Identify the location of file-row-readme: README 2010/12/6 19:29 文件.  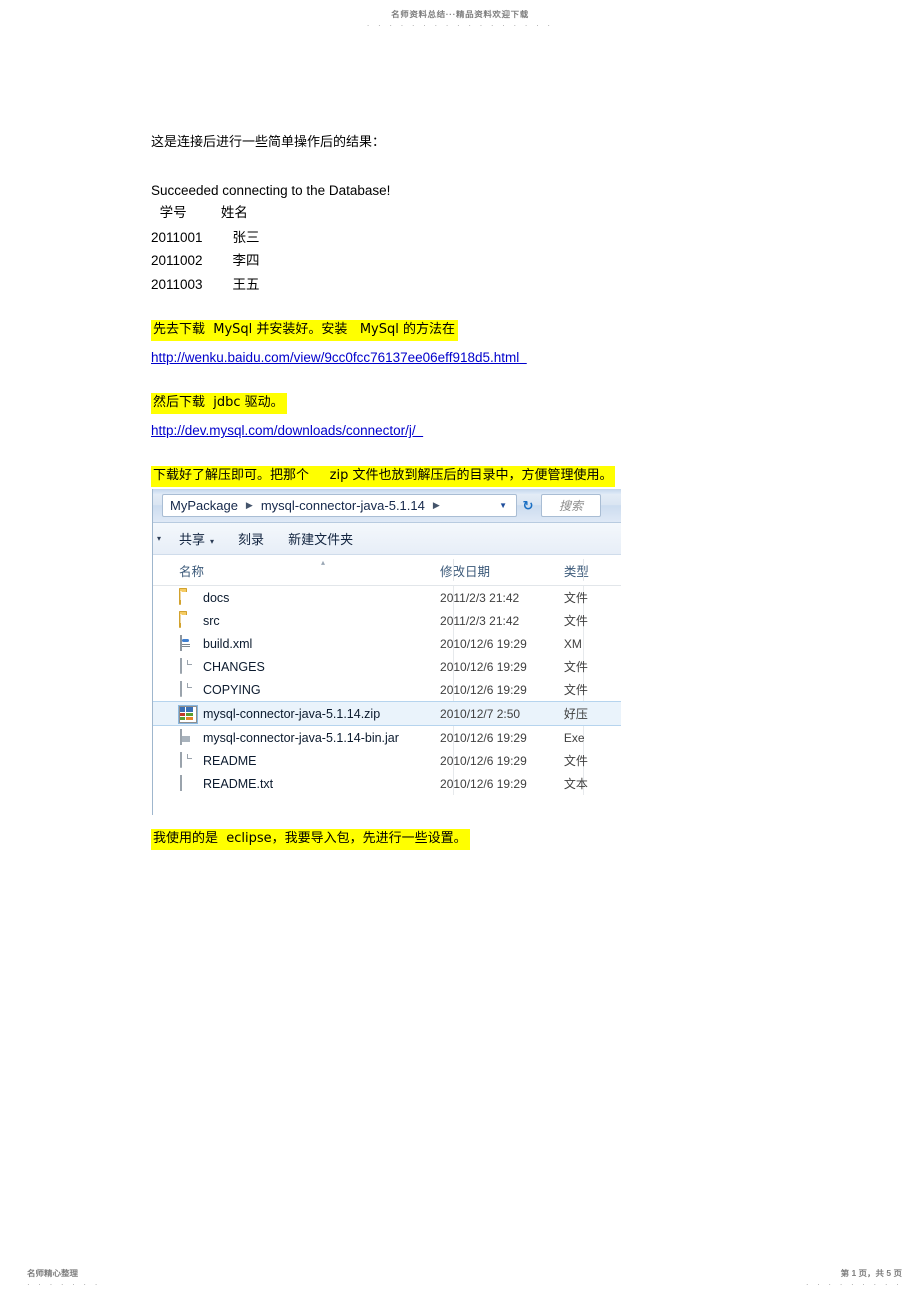
(387, 760).